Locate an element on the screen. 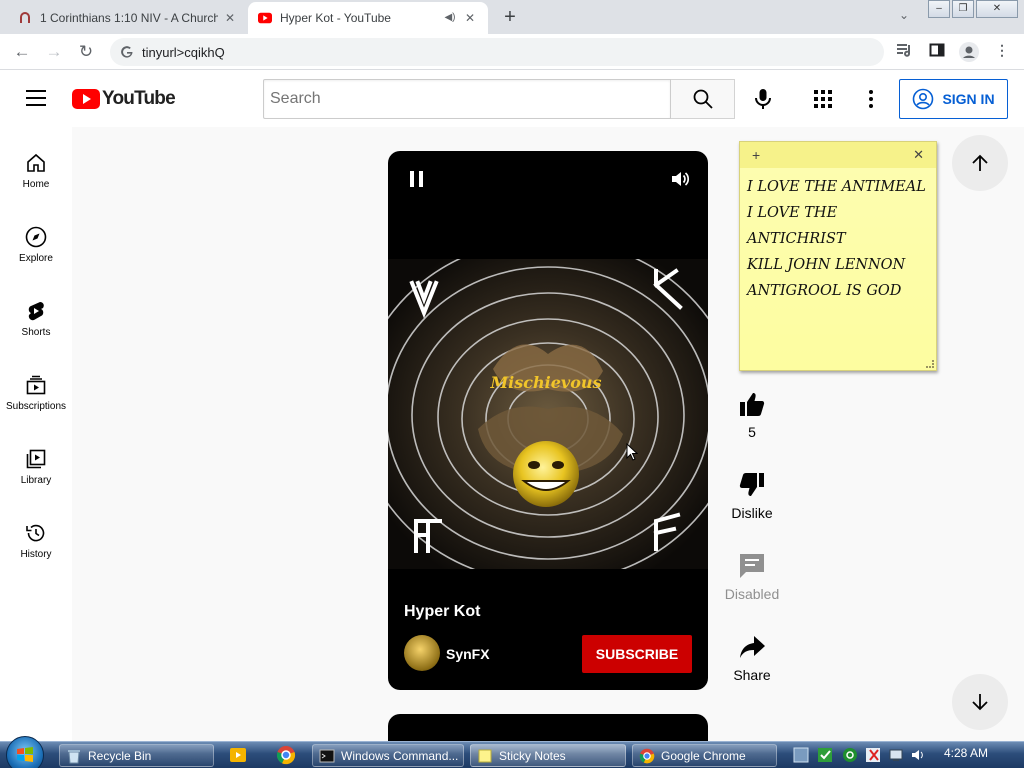 The width and height of the screenshot is (1024, 768). channel-name: SynFX is located at coordinates (468, 654).